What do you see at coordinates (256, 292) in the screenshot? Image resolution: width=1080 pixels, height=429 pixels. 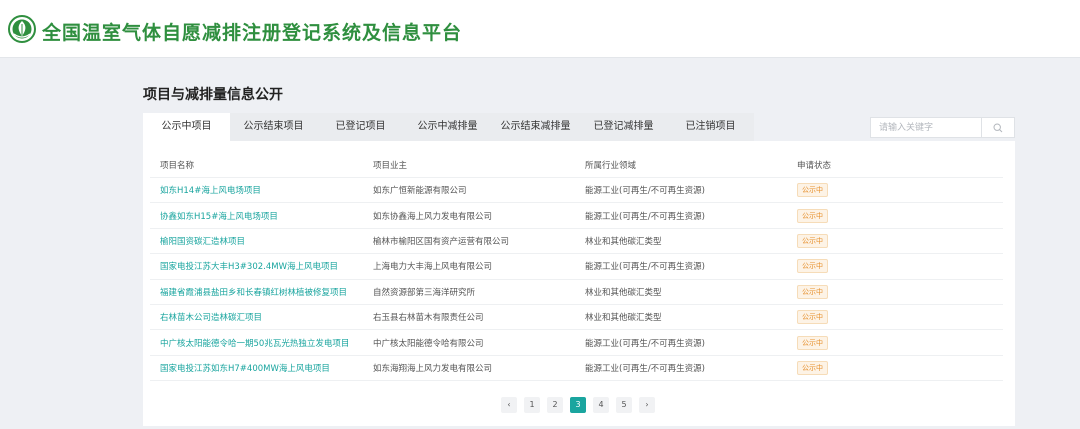 I see `project-name-link: 福建省霞浦县盐田乡和长春镇红树林植被修复项目` at bounding box center [256, 292].